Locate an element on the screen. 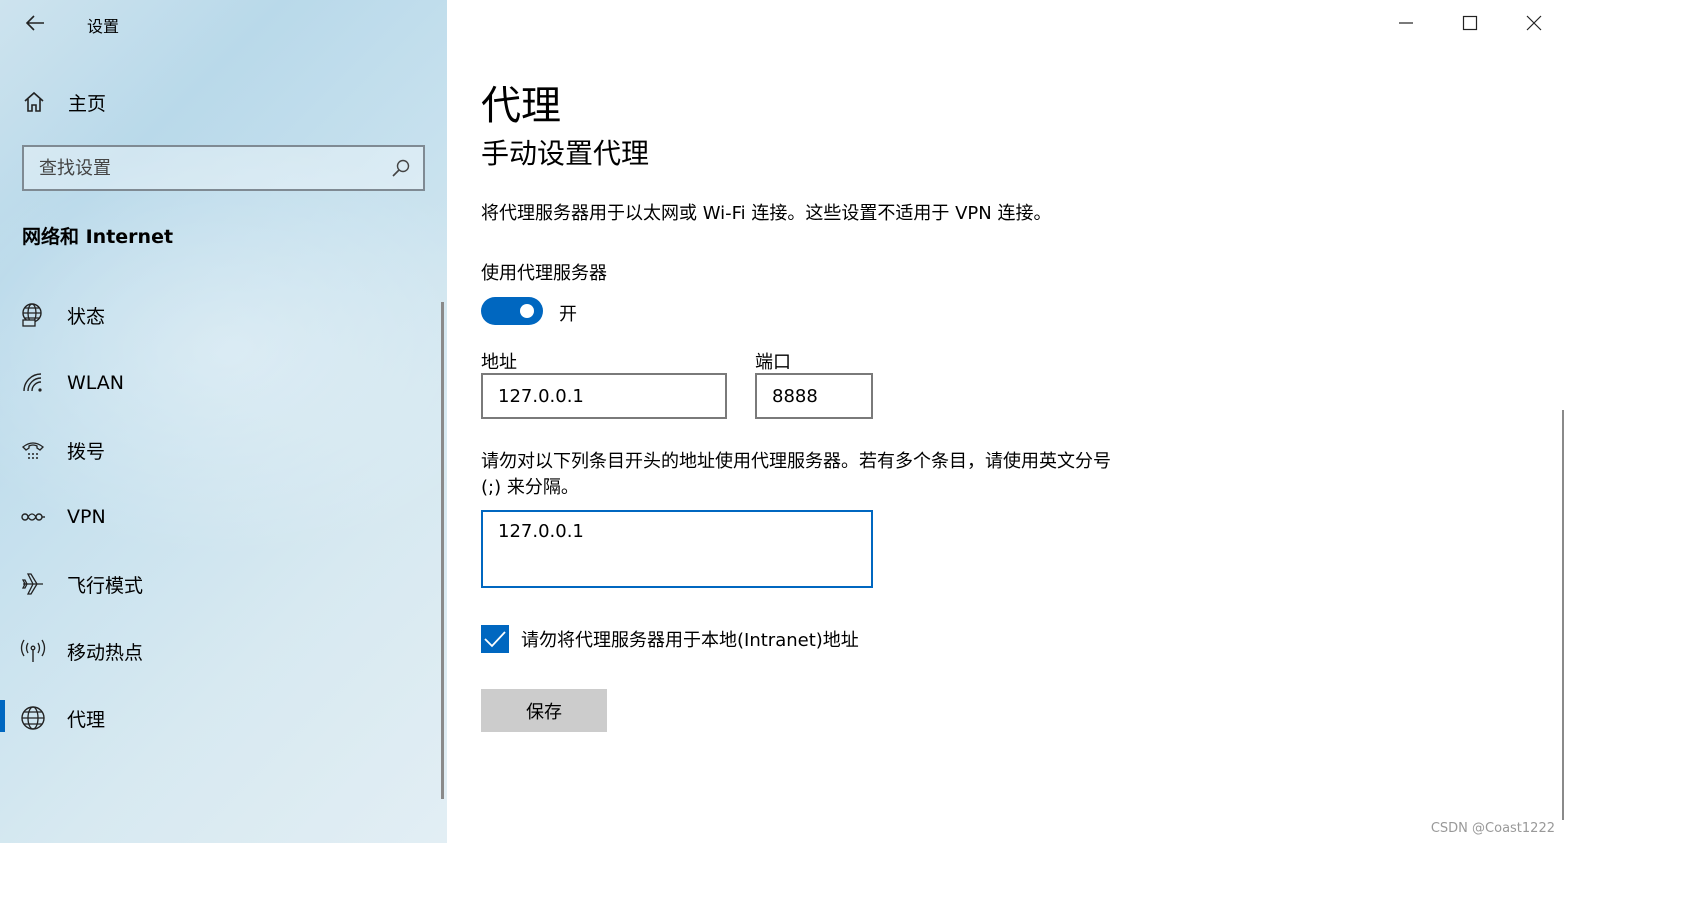 This screenshot has height=904, width=1682. app-title: 设置 is located at coordinates (103, 26).